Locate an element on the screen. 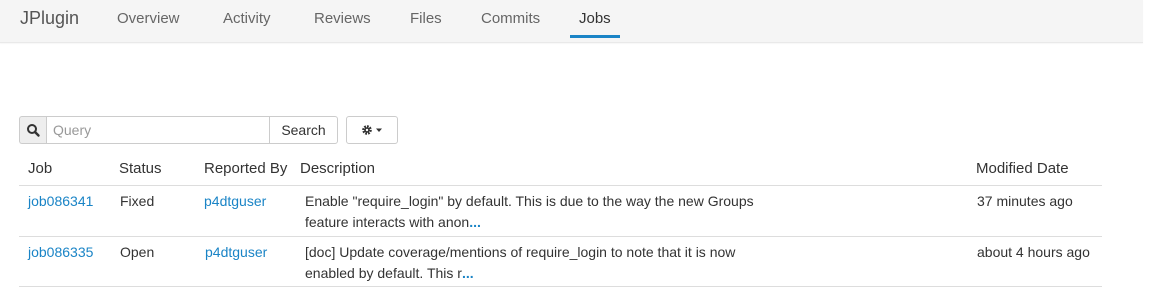 This screenshot has width=1152, height=288. tab-jobs: Jobs is located at coordinates (595, 18).